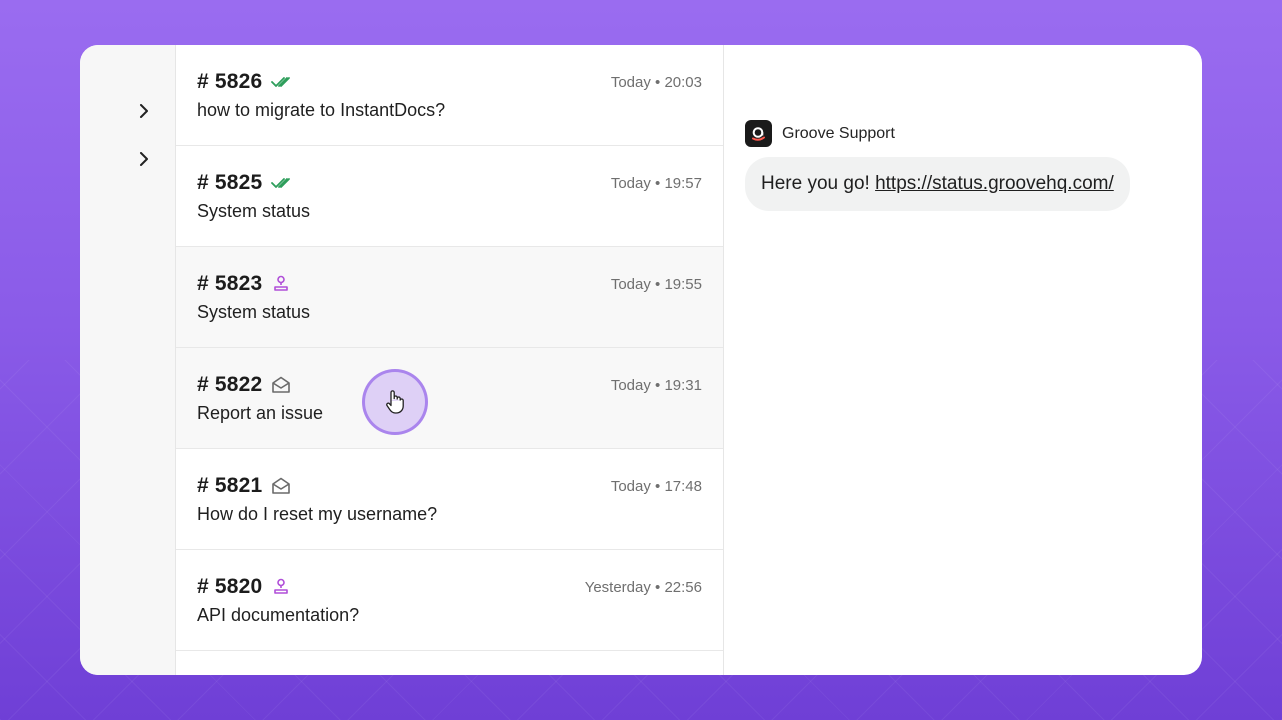 This screenshot has width=1282, height=720. What do you see at coordinates (128, 360) in the screenshot?
I see `left-rail` at bounding box center [128, 360].